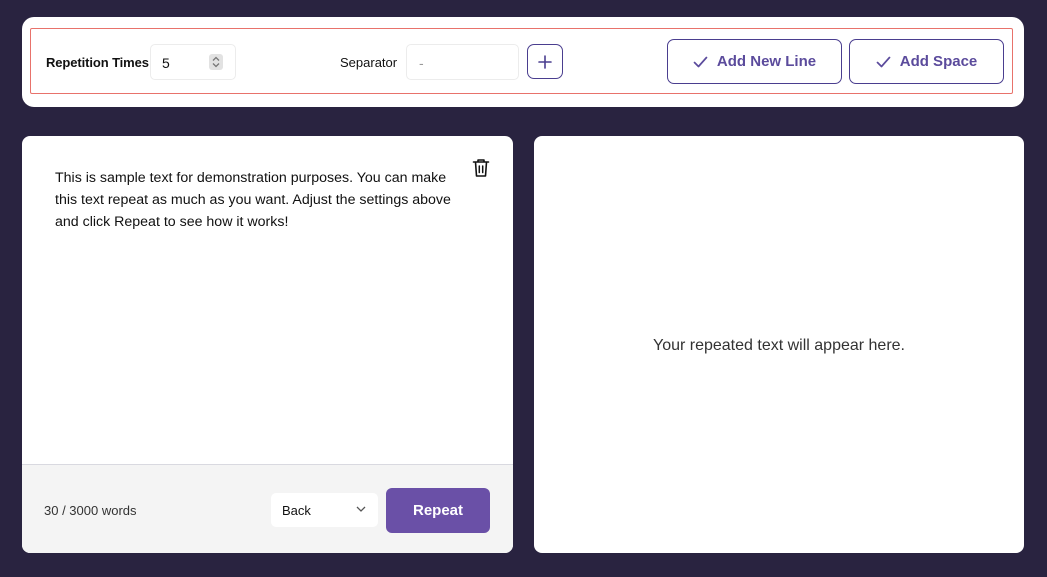 The height and width of the screenshot is (577, 1047). Describe the element at coordinates (324, 510) in the screenshot. I see `mode-select: Back` at that location.